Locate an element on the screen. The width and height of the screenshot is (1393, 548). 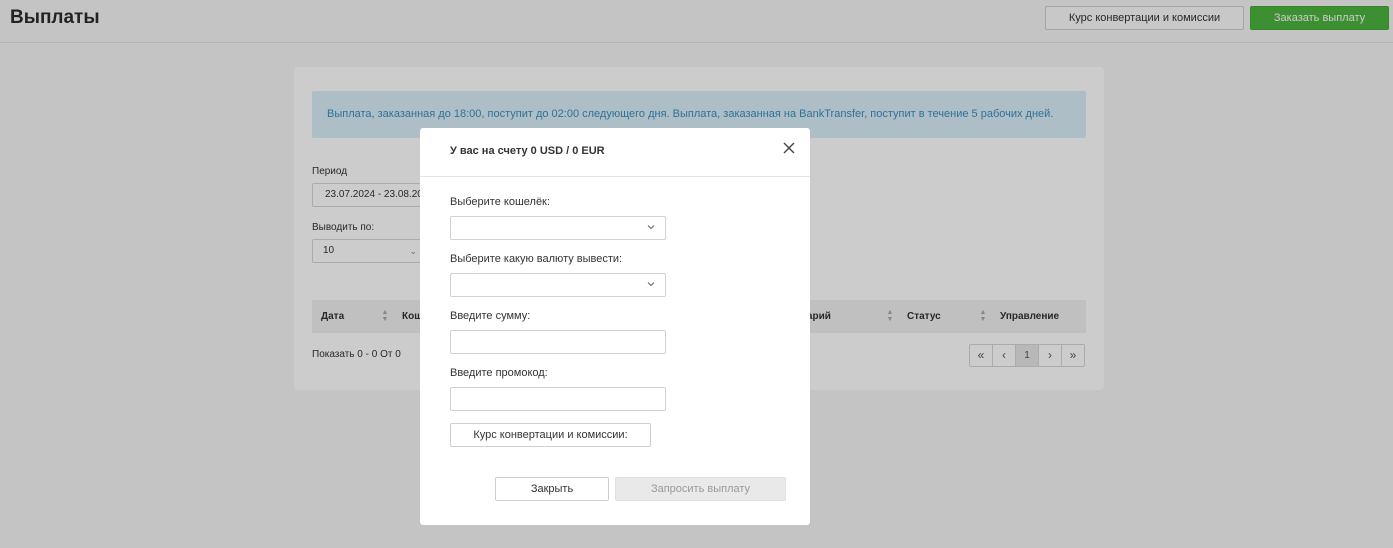
request-payout-button: Запросить выплату is located at coordinates (700, 489).